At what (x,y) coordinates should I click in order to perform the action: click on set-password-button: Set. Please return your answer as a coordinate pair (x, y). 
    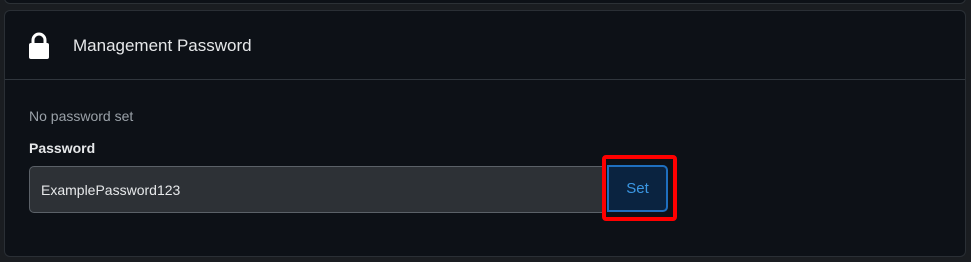
    Looking at the image, I should click on (637, 188).